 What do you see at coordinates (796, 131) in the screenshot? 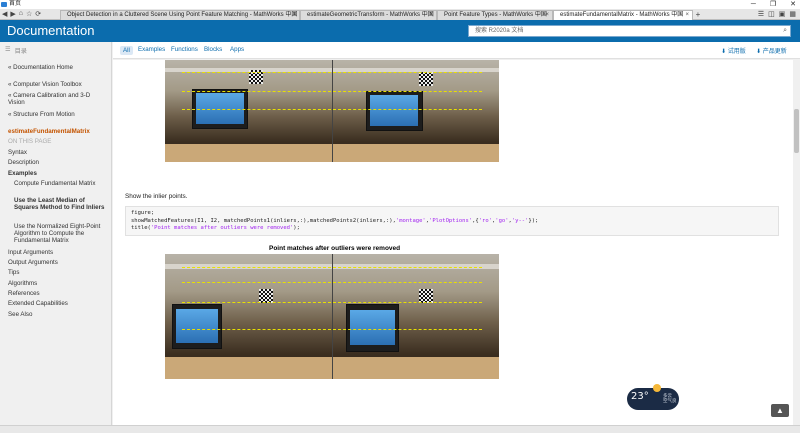
I see `scrollbar-thumb` at bounding box center [796, 131].